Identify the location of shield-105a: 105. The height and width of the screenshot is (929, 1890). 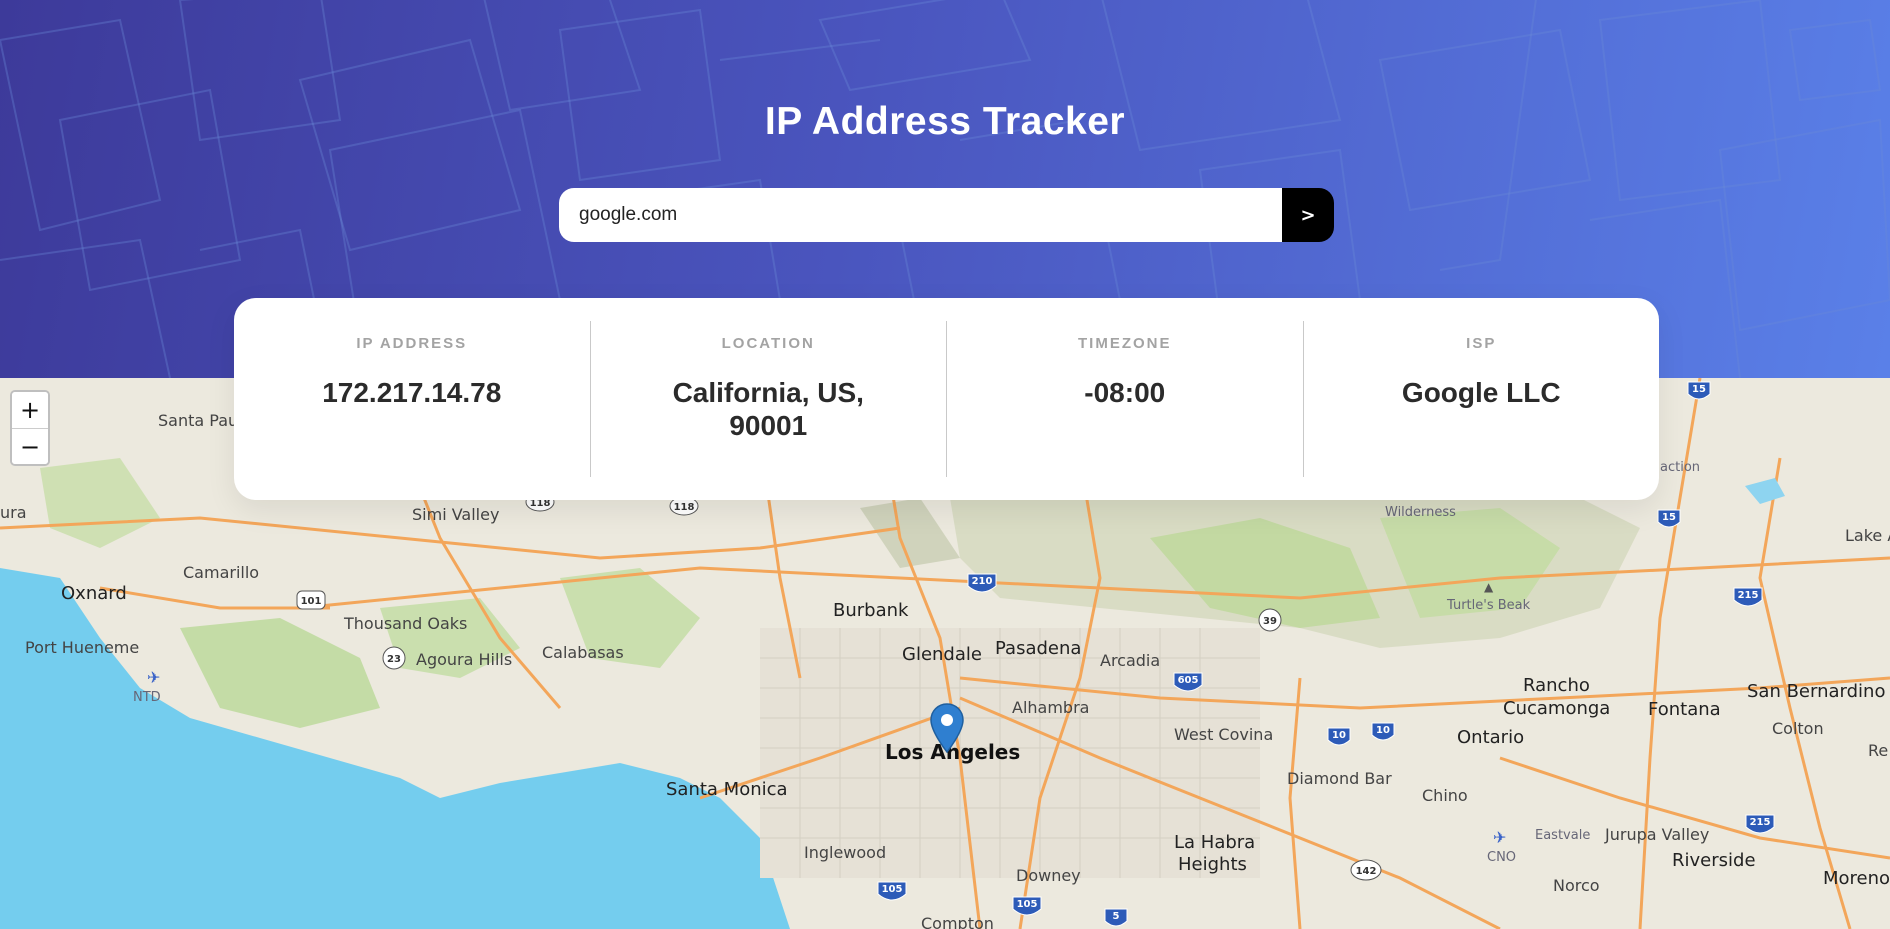
(892, 891).